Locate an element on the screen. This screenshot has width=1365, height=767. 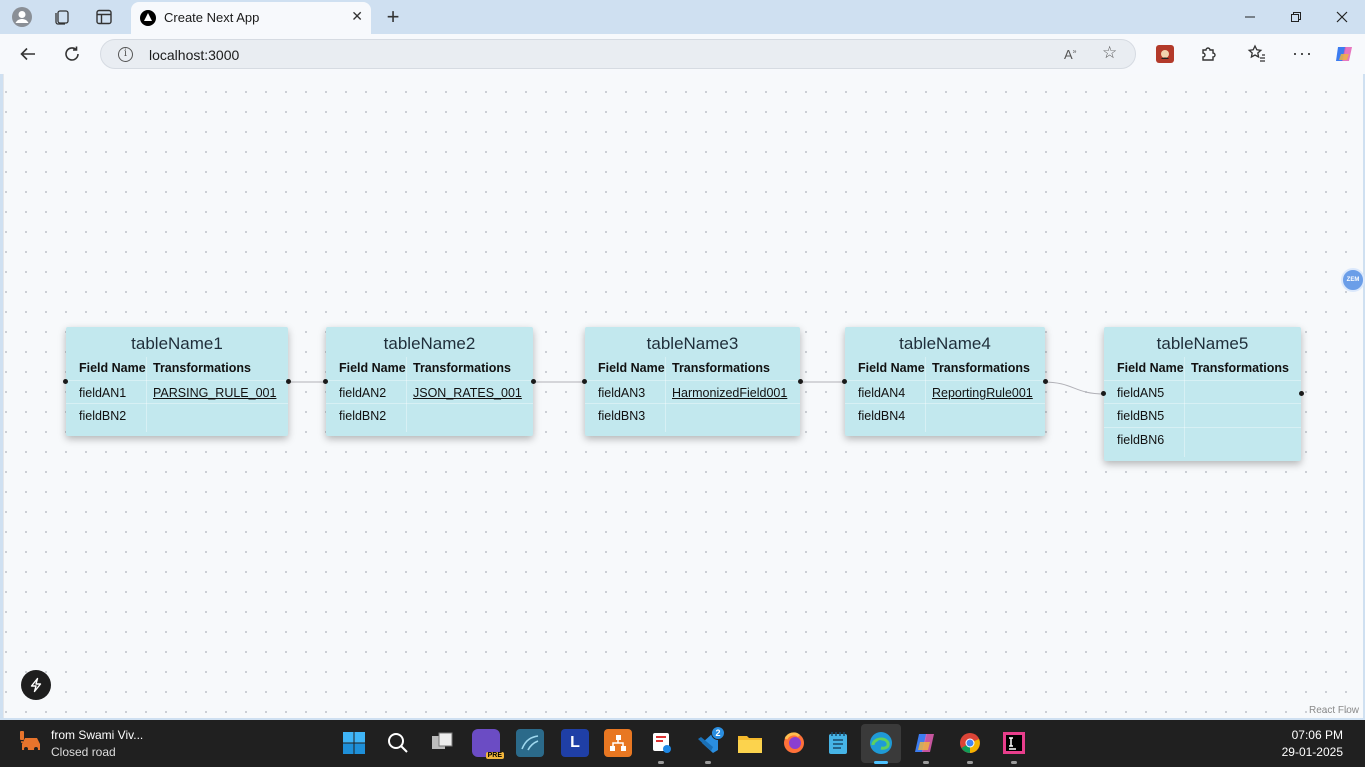
back-icon is located at coordinates (28, 54).